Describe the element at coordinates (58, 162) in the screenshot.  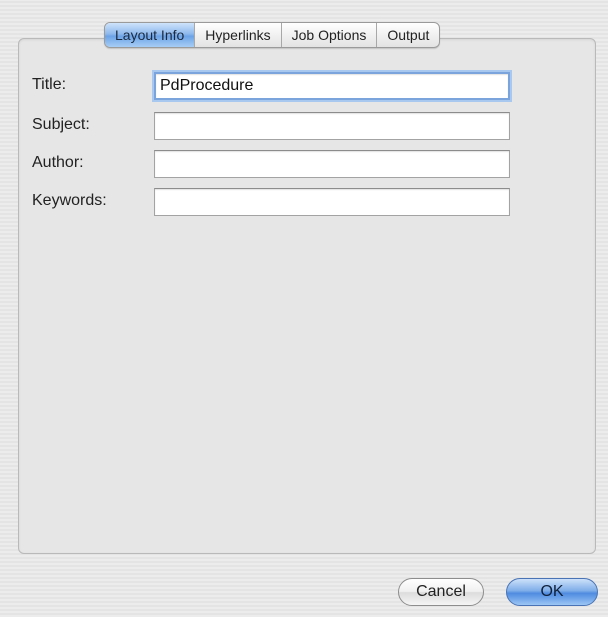
I see `author-label: Author:` at that location.